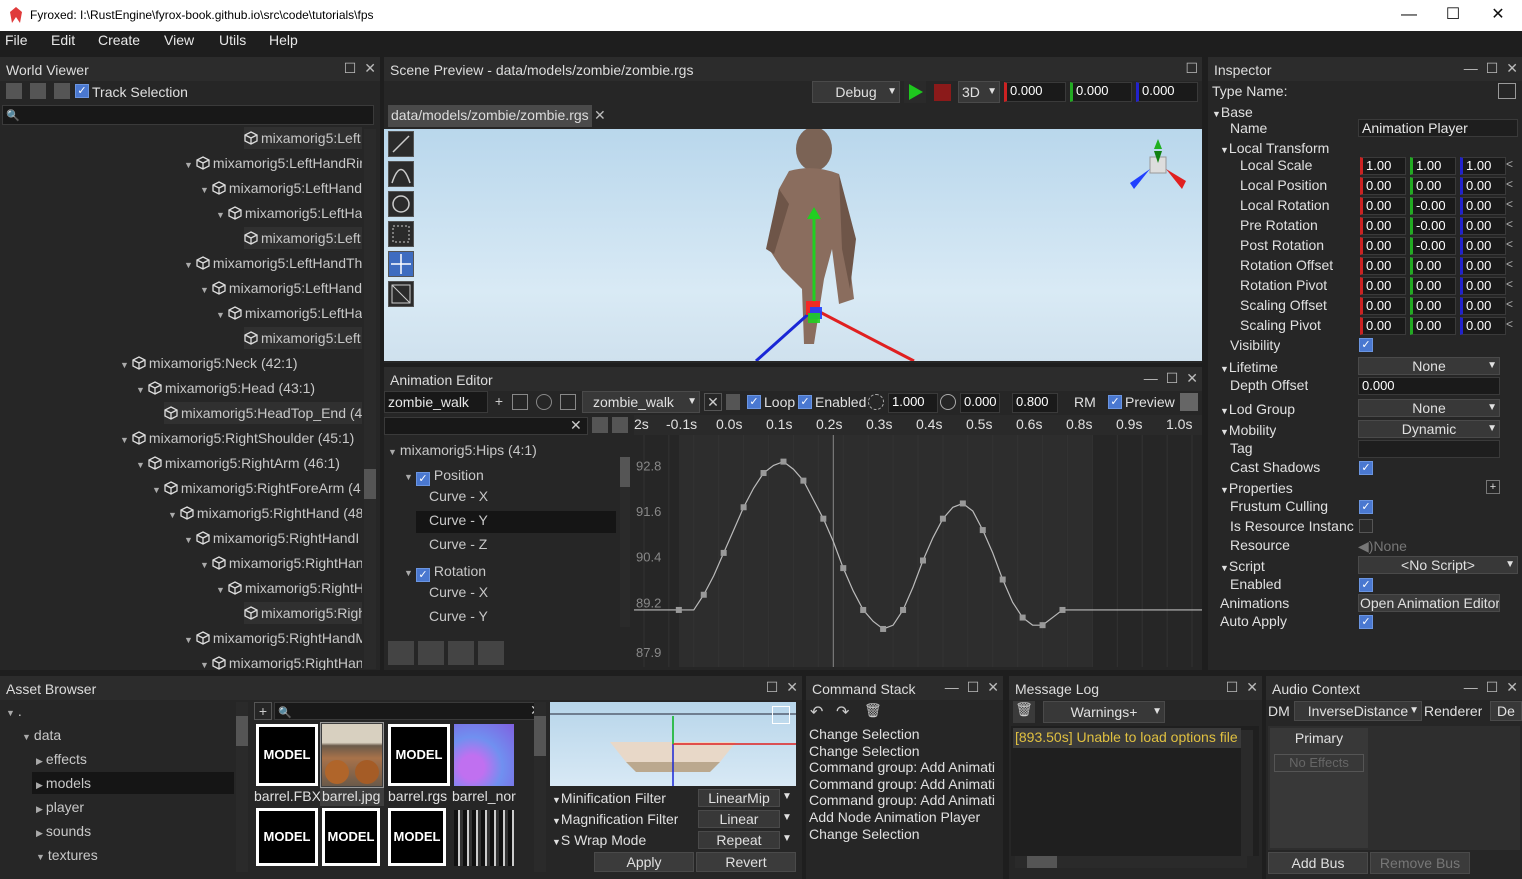 This screenshot has height=879, width=1522. Describe the element at coordinates (499, 402) in the screenshot. I see `add-animation-icon: +` at that location.